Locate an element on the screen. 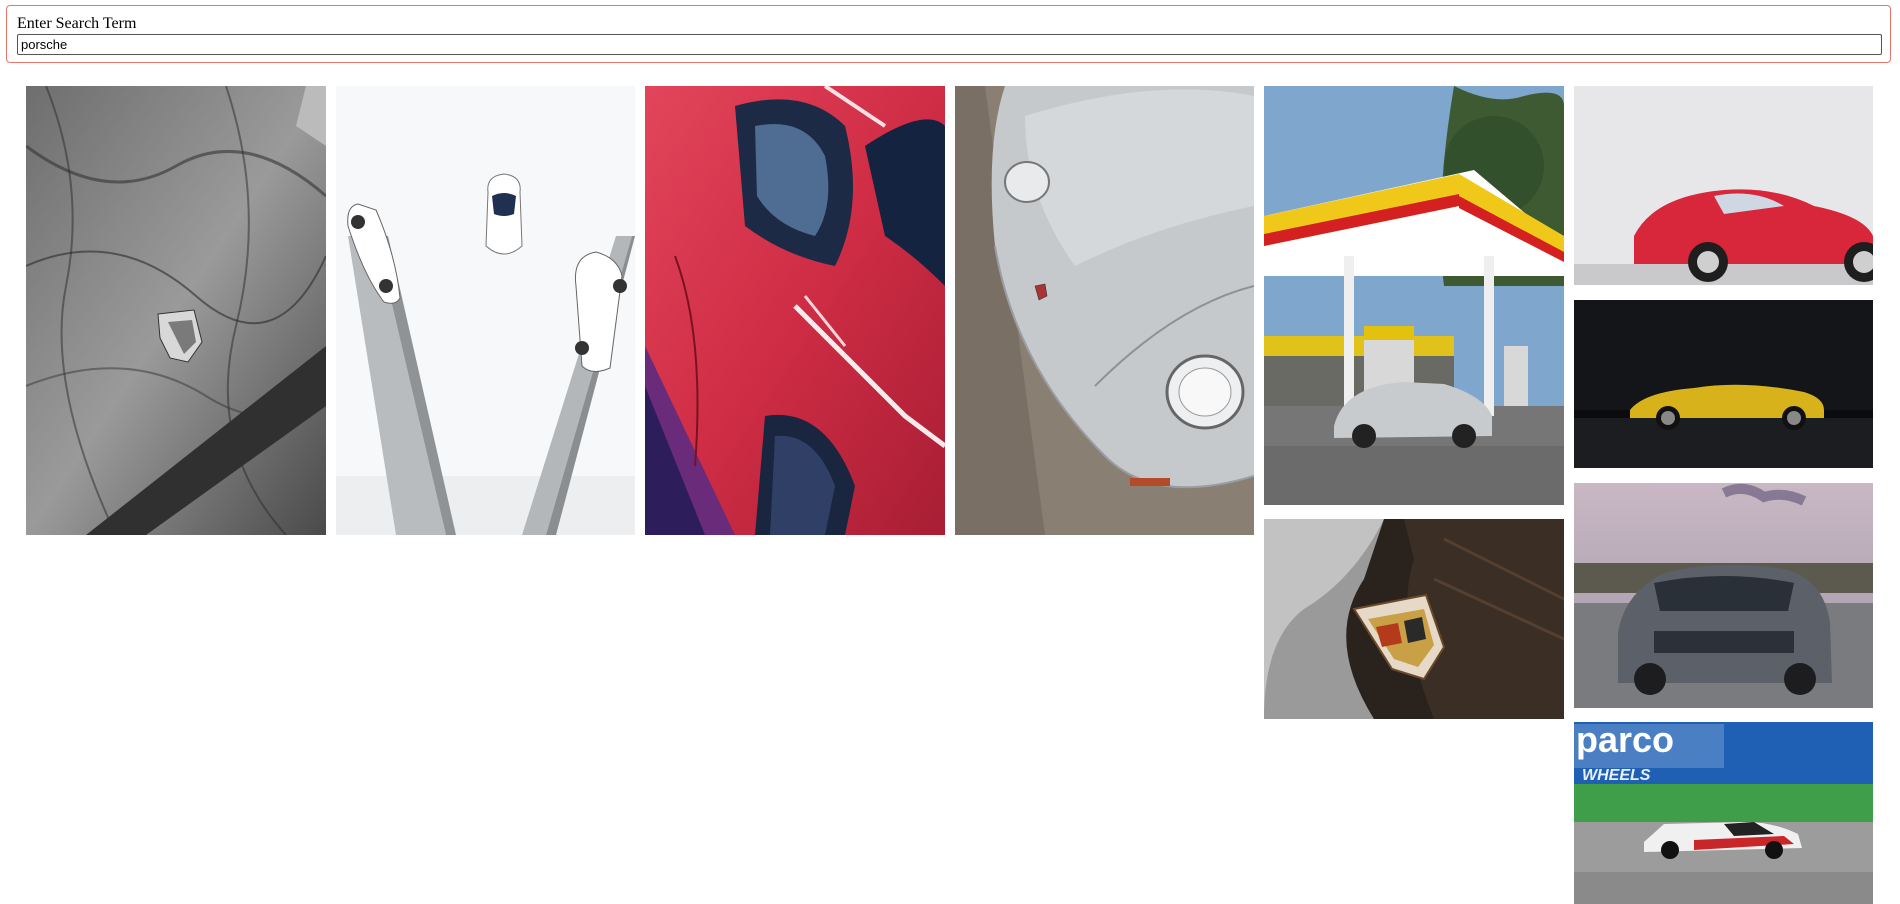 The width and height of the screenshot is (1900, 904). signage-parco: parco is located at coordinates (1625, 741).